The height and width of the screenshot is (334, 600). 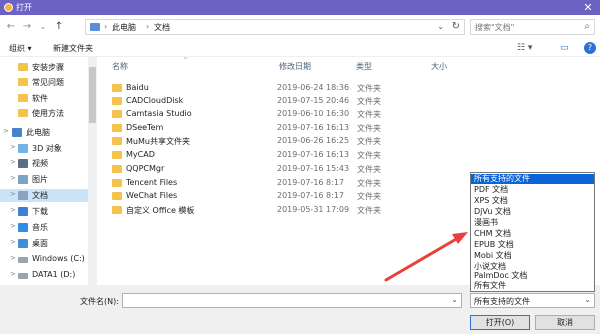 What do you see at coordinates (590, 48) in the screenshot?
I see `help-icon: ?` at bounding box center [590, 48].